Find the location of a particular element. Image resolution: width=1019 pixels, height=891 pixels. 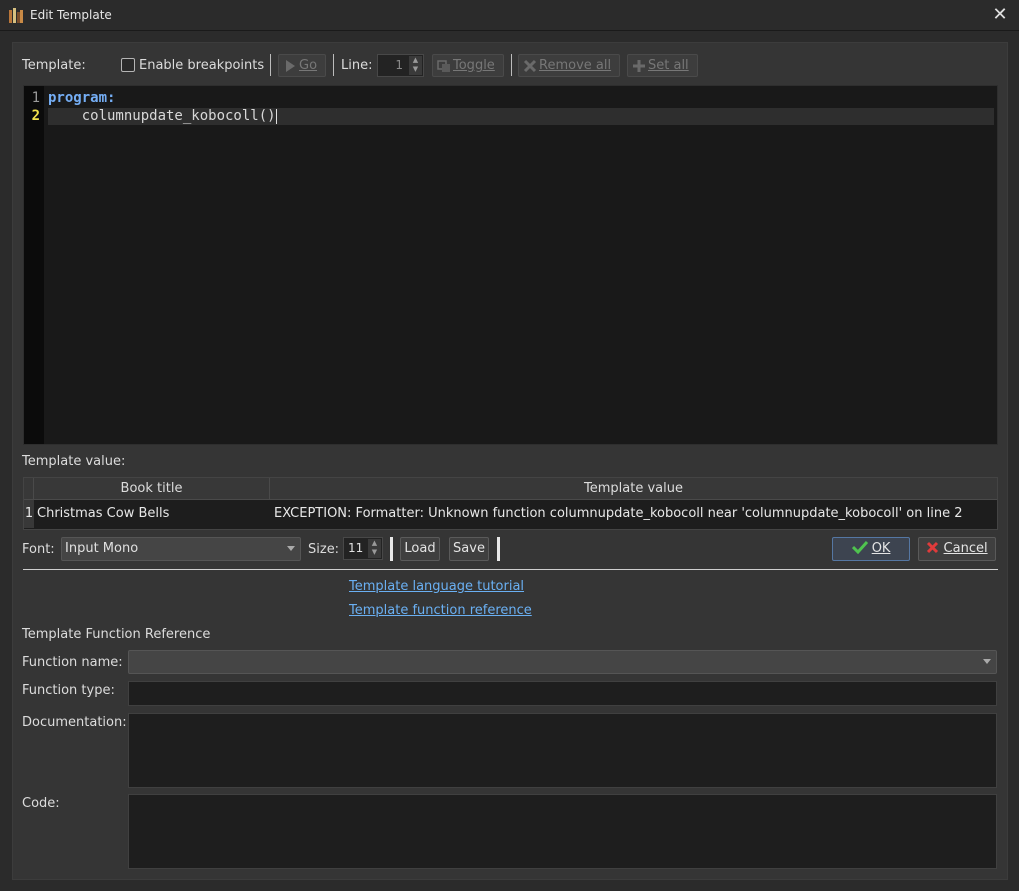

close-button: ✕ is located at coordinates (1000, 15).